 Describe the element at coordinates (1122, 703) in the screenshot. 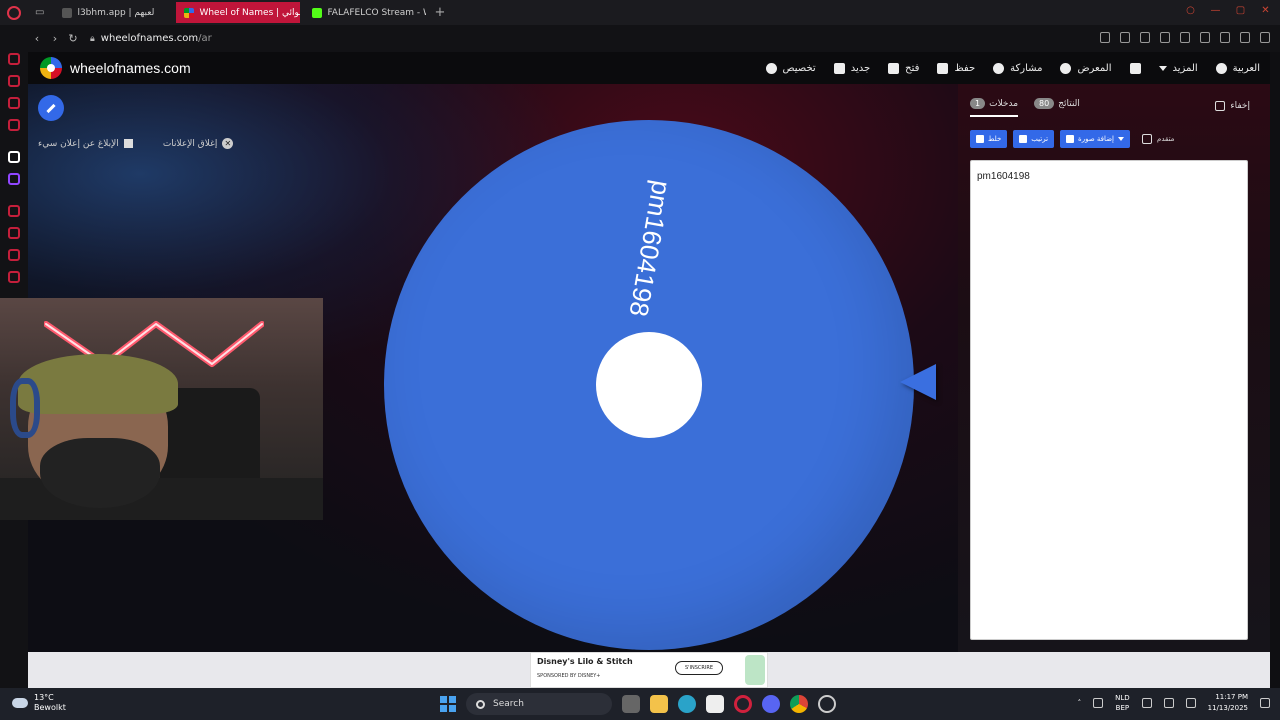

I see `language-indicator: NLD BEP` at that location.